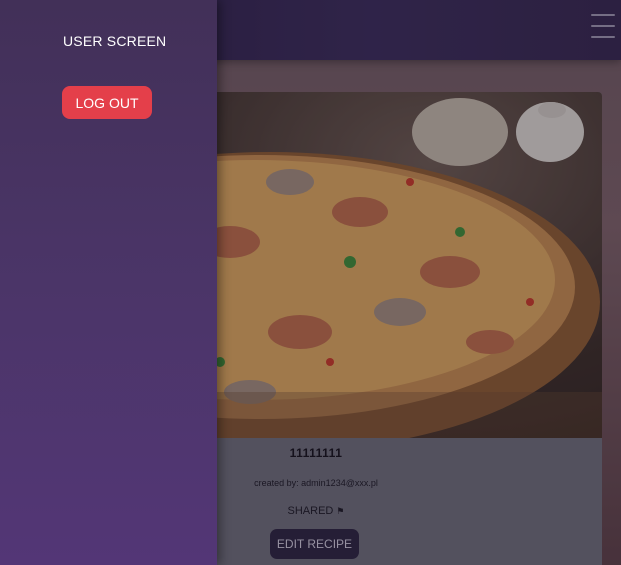 The image size is (621, 565). What do you see at coordinates (115, 41) in the screenshot?
I see `sidebar-title: USER SCREEN` at bounding box center [115, 41].